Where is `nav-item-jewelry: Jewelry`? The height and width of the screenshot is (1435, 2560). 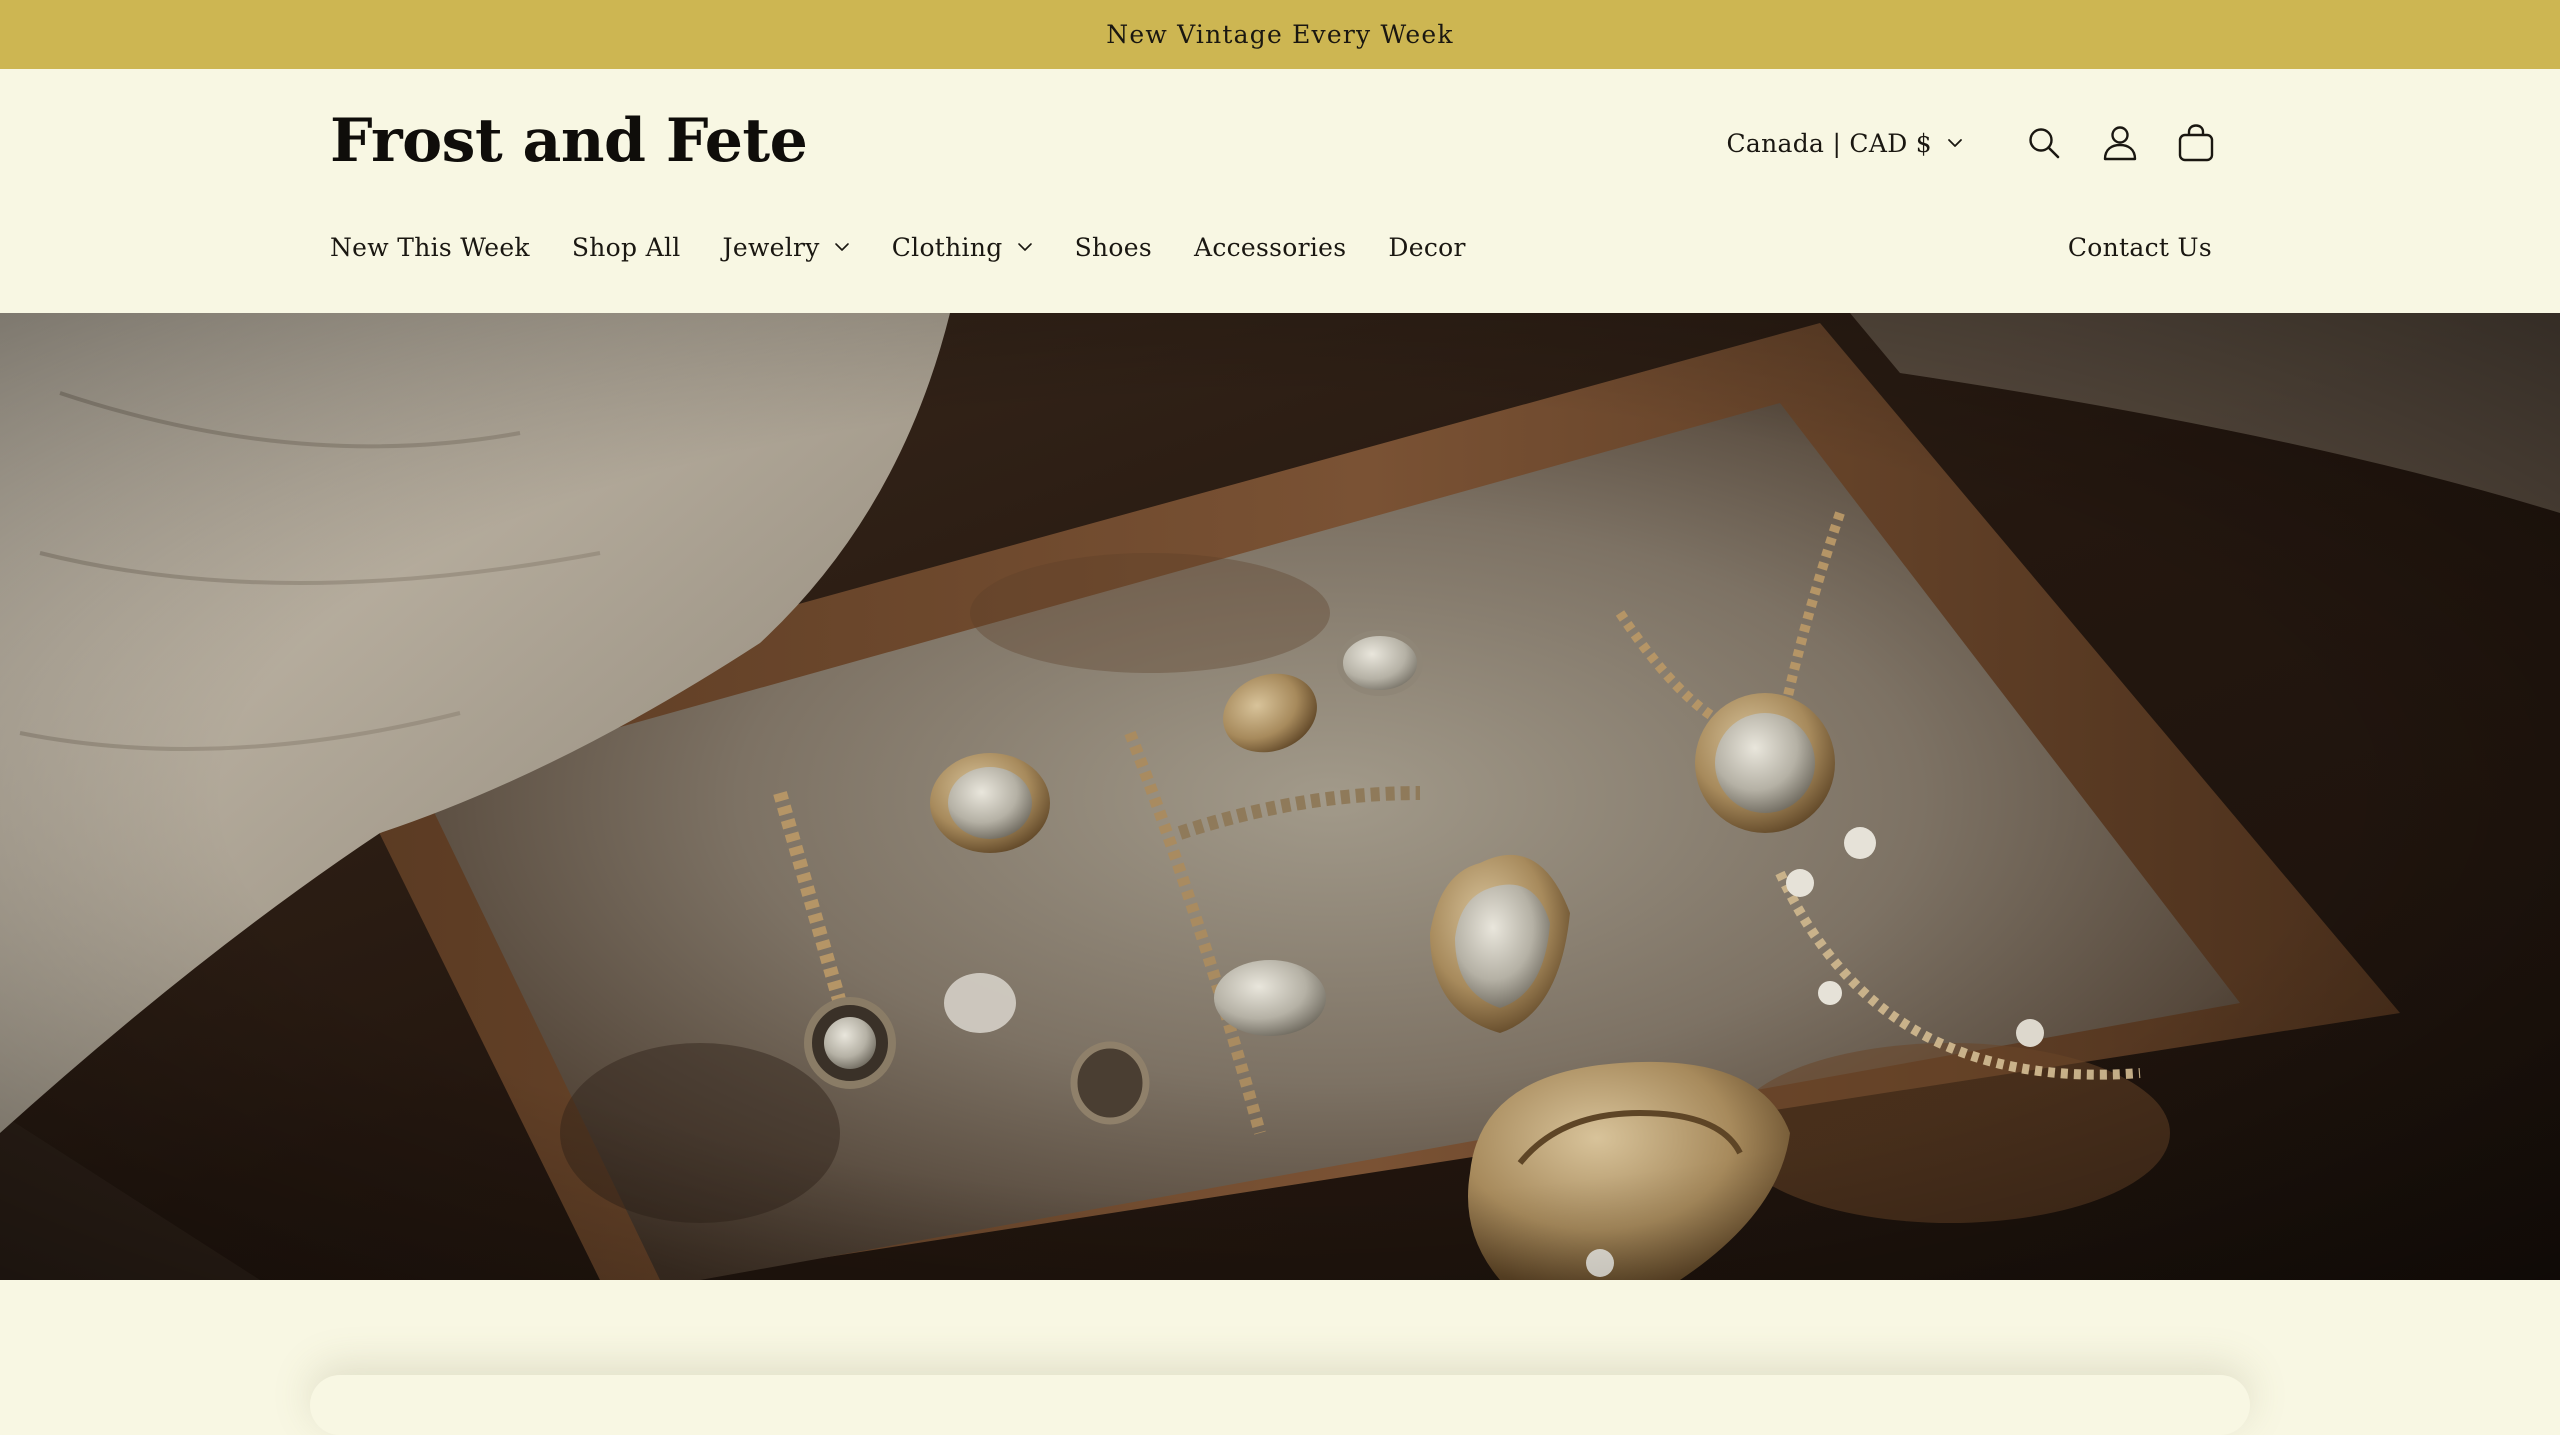
nav-item-jewelry: Jewelry is located at coordinates (786, 247).